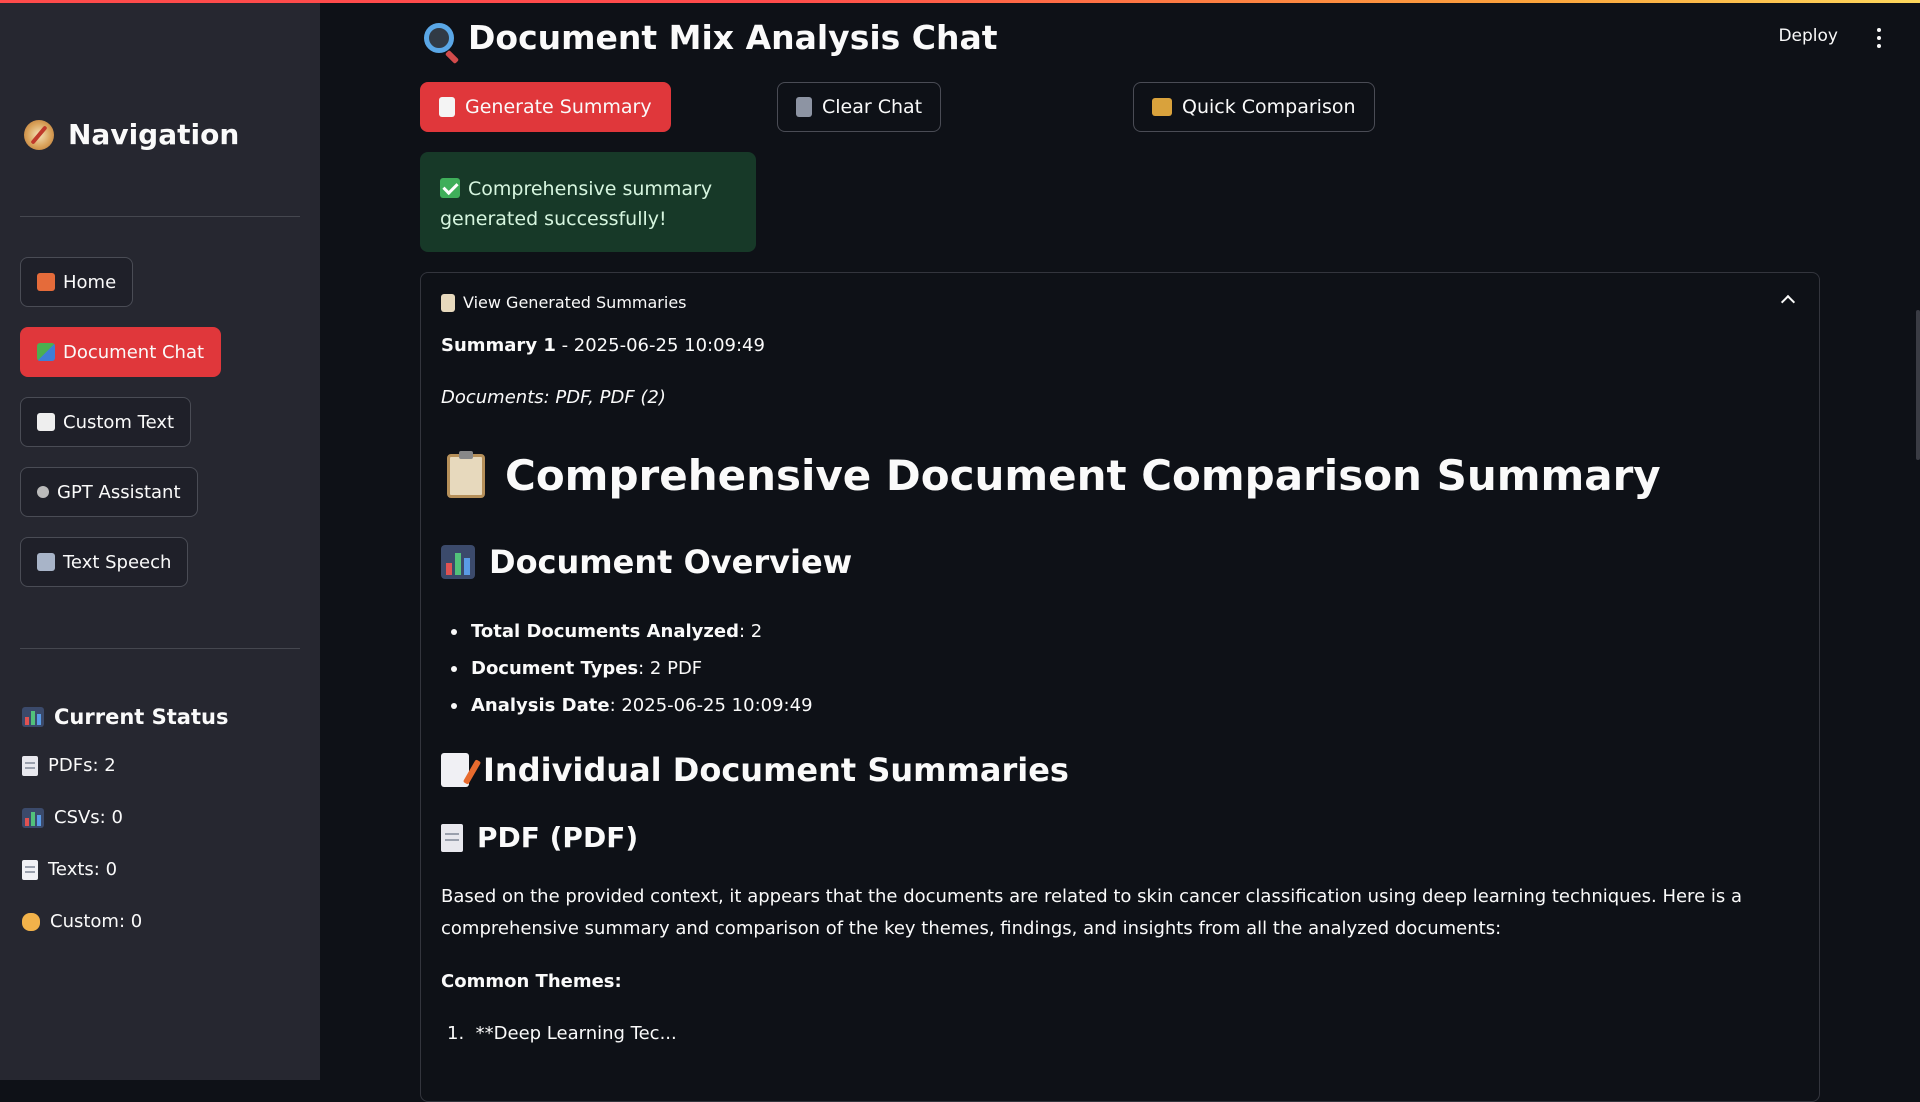 This screenshot has width=1920, height=1102. Describe the element at coordinates (872, 107) in the screenshot. I see `clear-chat-label: Clear Chat` at that location.